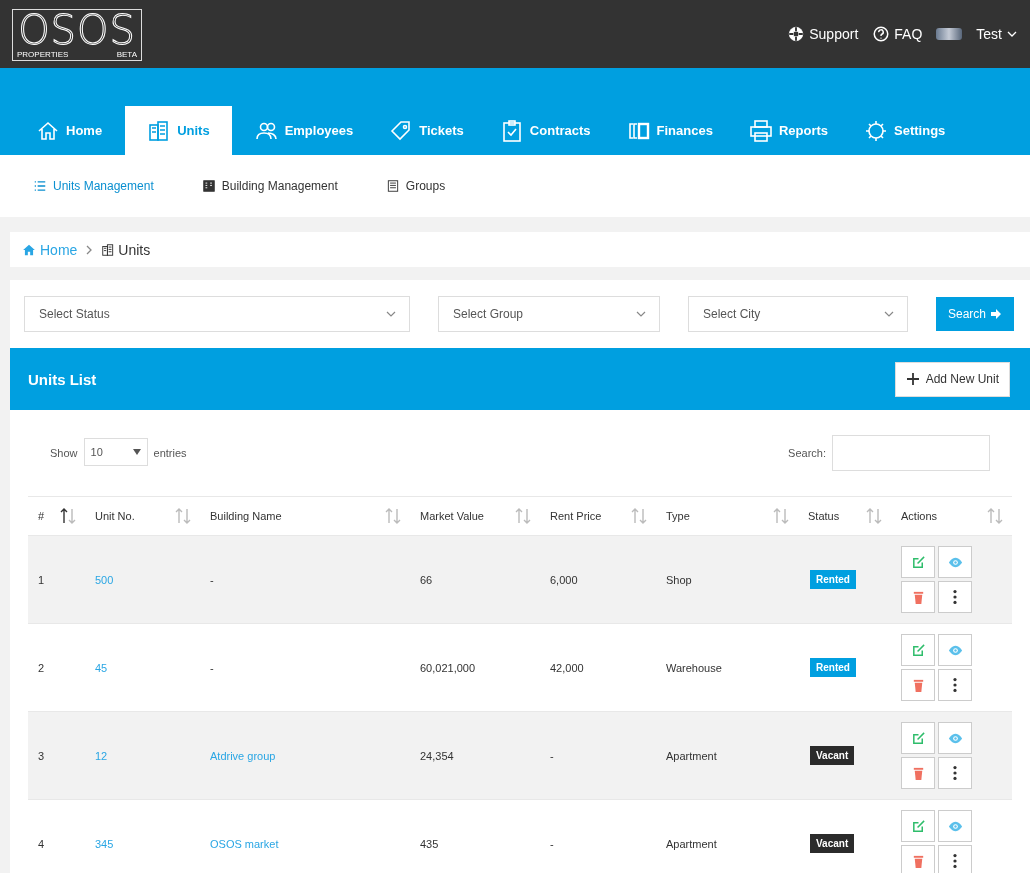  I want to click on column-header: Unit No., so click(115, 516).